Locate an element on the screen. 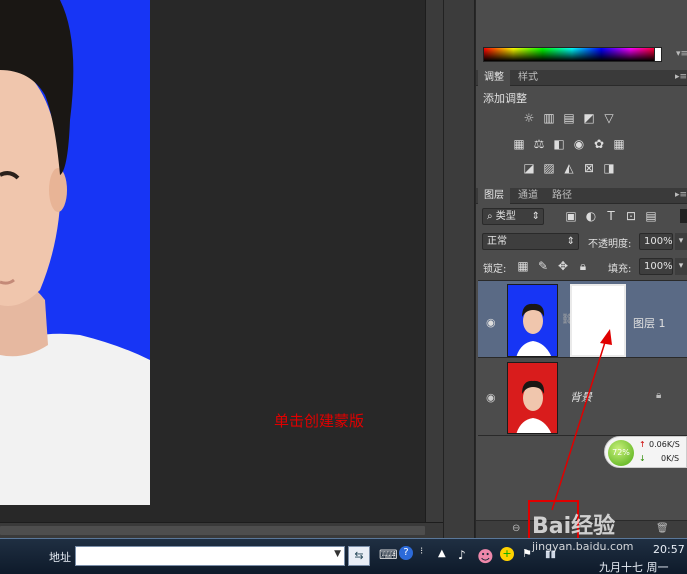 This screenshot has width=687, height=574. layers-tabbar: 图层 通道 路径 ▸≡ is located at coordinates (581, 196).